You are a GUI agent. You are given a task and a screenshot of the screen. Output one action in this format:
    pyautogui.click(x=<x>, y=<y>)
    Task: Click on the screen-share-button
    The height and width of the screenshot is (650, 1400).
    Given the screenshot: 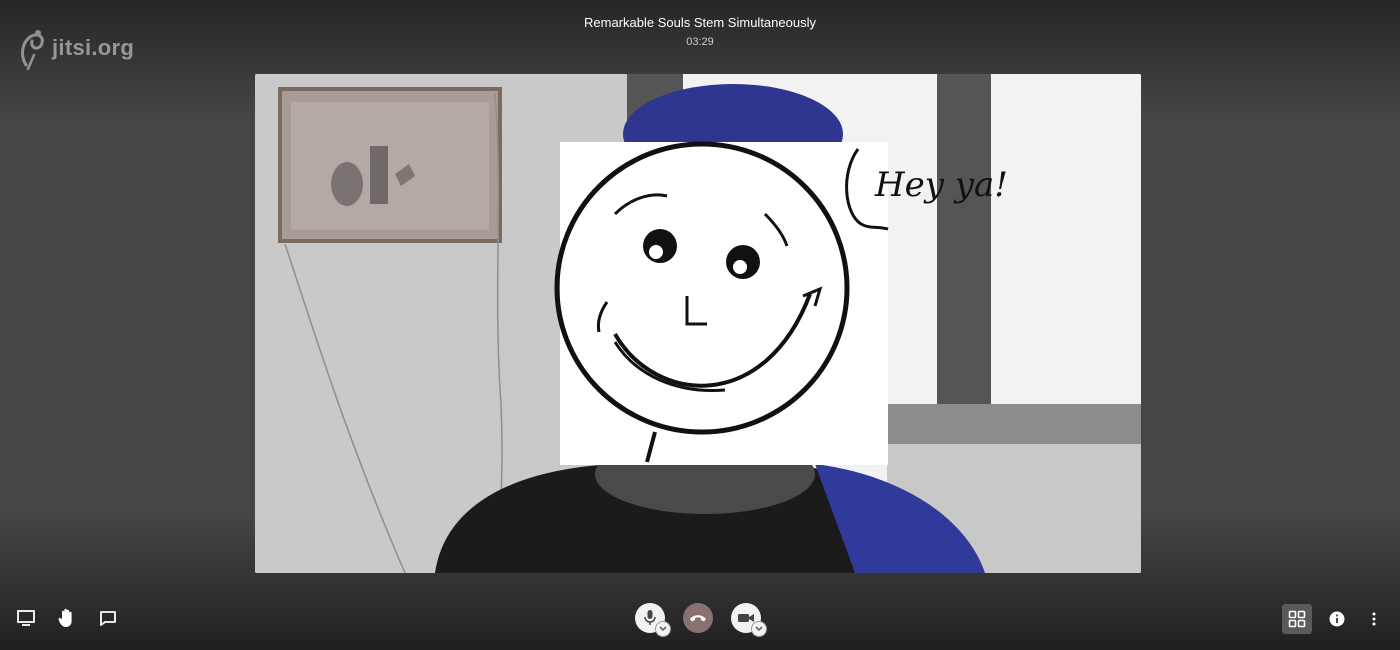 What is the action you would take?
    pyautogui.click(x=26, y=618)
    